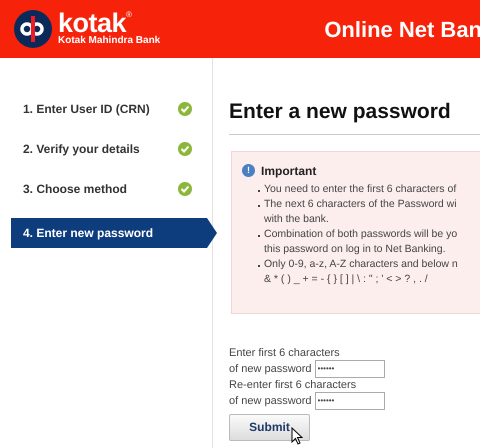 This screenshot has height=448, width=480. What do you see at coordinates (346, 279) in the screenshot?
I see `notice-text: & * ( ) _ + = - { } [ ] | \ : " ; ' < > ? , . /` at bounding box center [346, 279].